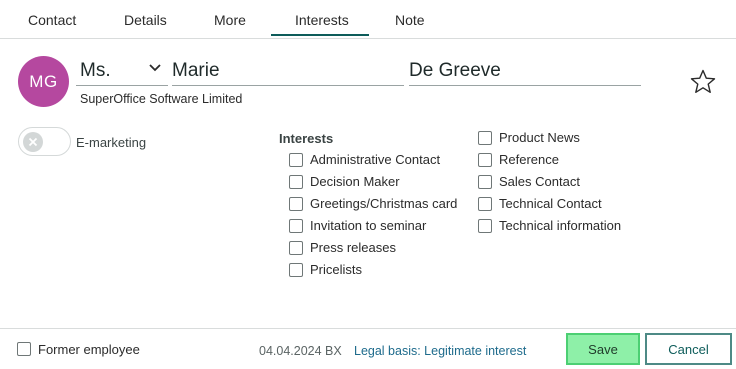 Image resolution: width=736 pixels, height=369 pixels. What do you see at coordinates (155, 68) in the screenshot?
I see `chevron-down-icon` at bounding box center [155, 68].